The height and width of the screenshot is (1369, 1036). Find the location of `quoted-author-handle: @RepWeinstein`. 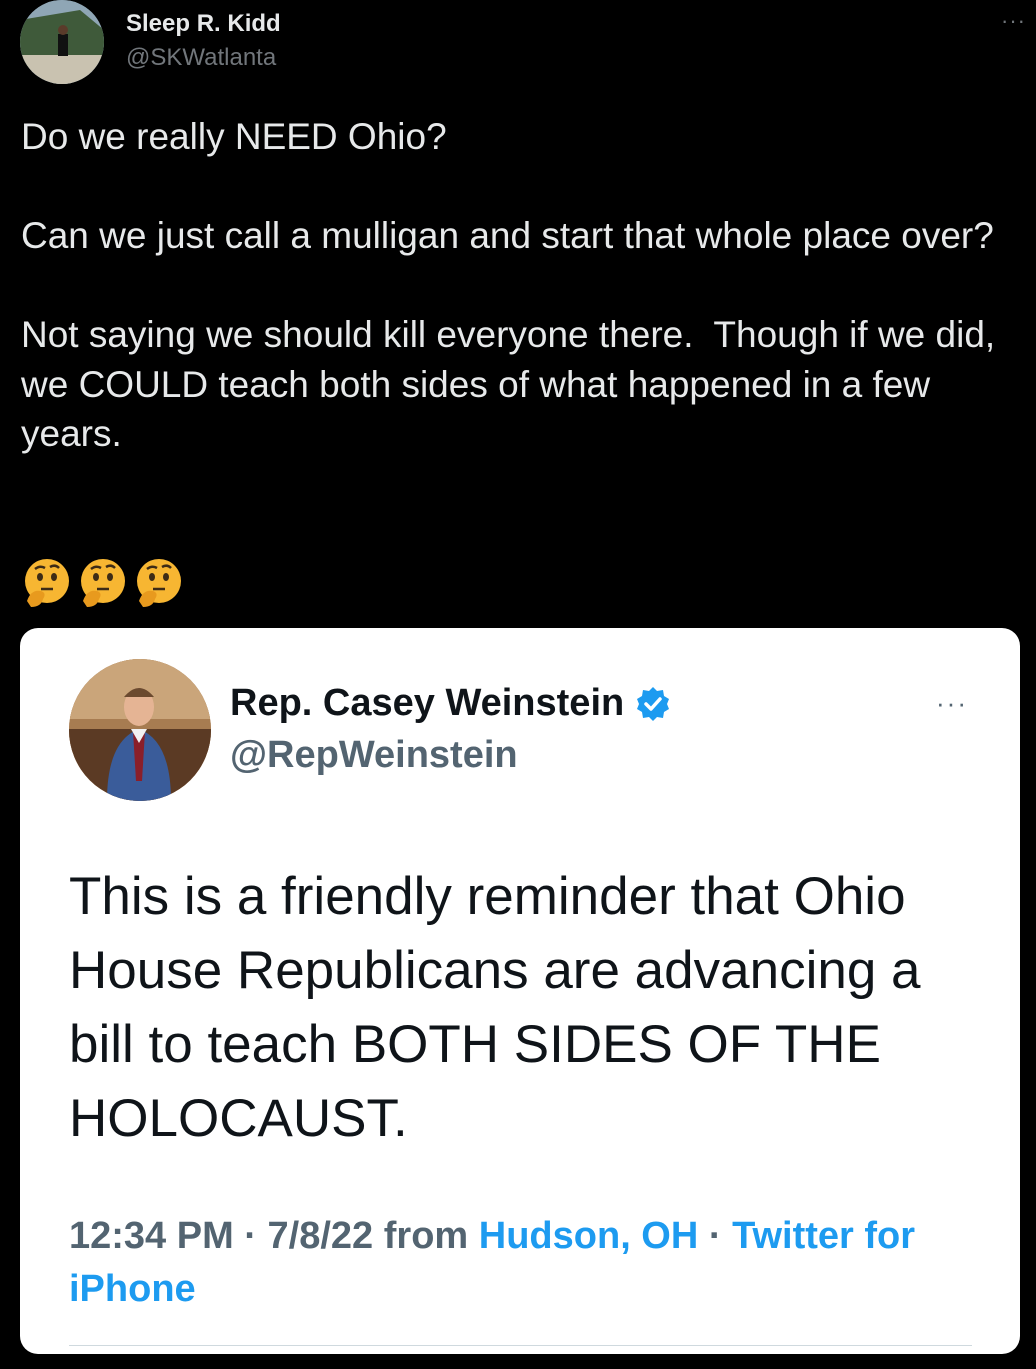

quoted-author-handle: @RepWeinstein is located at coordinates (374, 755).